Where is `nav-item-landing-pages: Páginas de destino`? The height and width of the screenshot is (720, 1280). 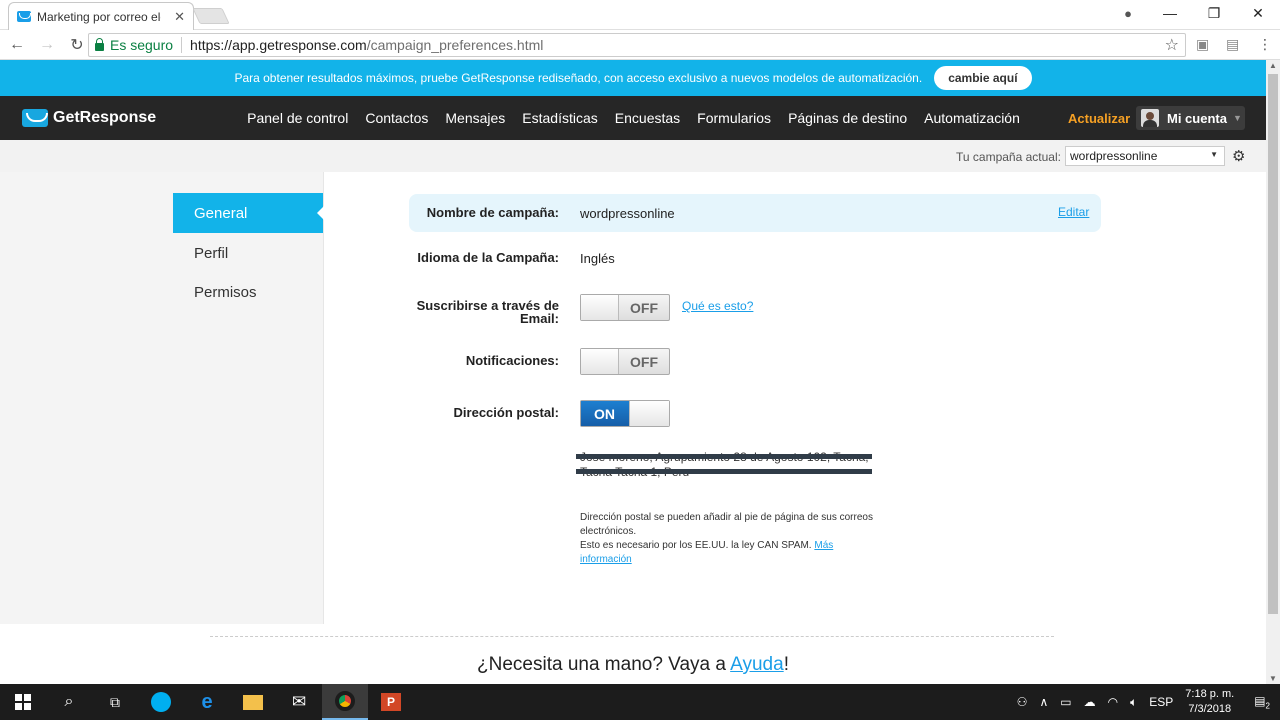 nav-item-landing-pages: Páginas de destino is located at coordinates (847, 118).